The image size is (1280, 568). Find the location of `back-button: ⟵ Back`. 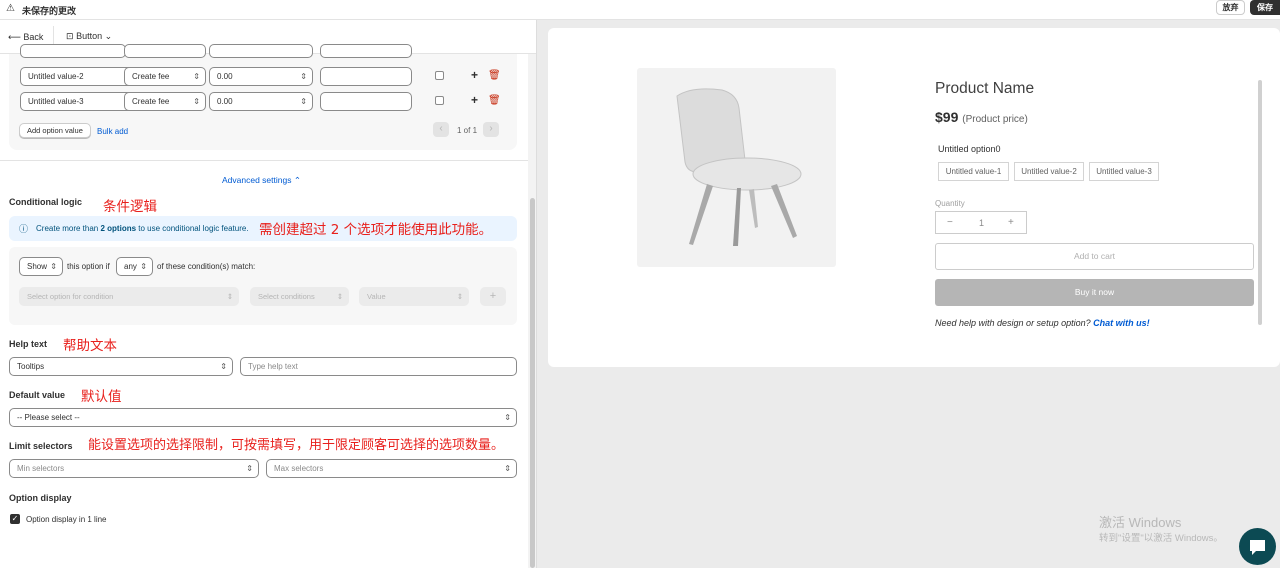

back-button: ⟵ Back is located at coordinates (25, 37).